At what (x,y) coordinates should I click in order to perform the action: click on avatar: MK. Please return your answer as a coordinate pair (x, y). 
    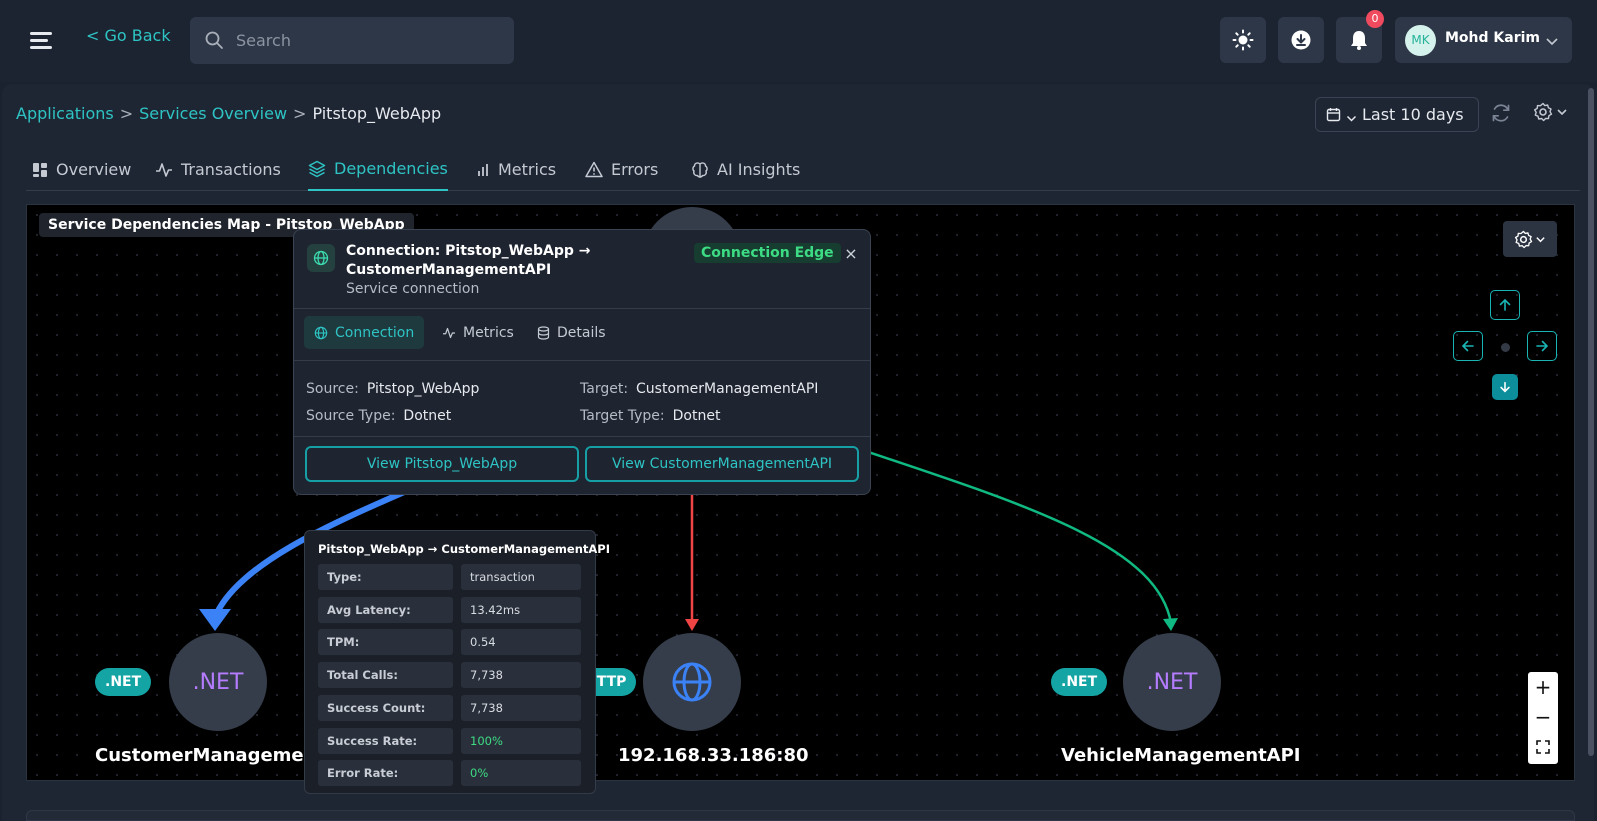
    Looking at the image, I should click on (1420, 40).